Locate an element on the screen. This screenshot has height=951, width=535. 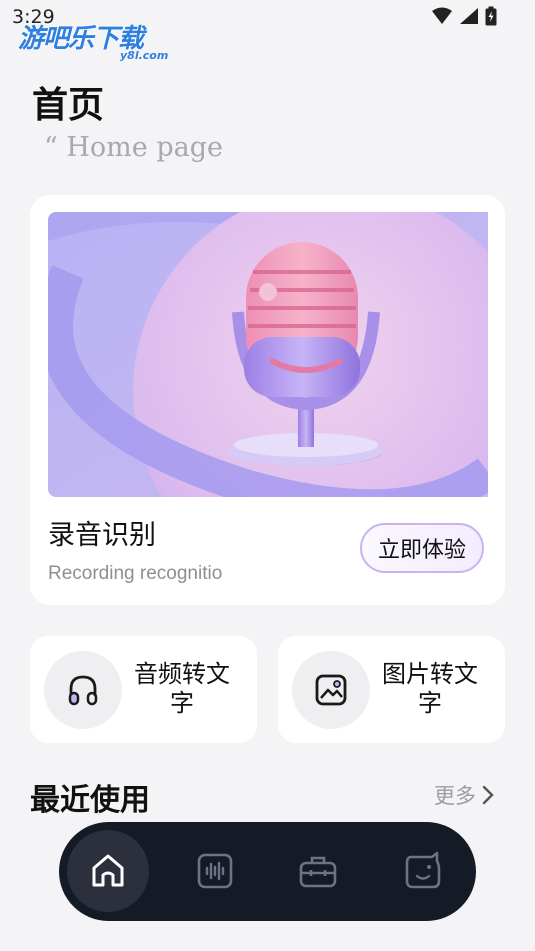
card-title: 录音识别 is located at coordinates (102, 535).